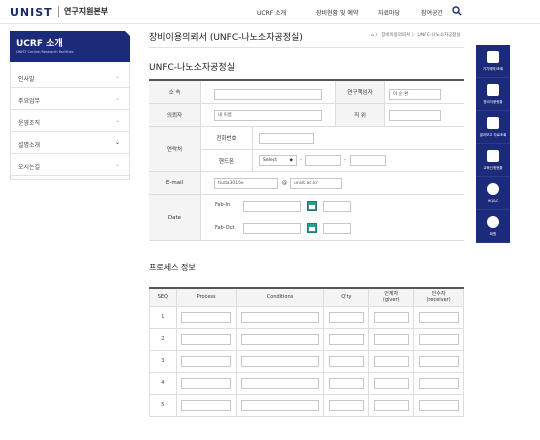 The height and width of the screenshot is (440, 540). Describe the element at coordinates (272, 206) in the screenshot. I see `fab-in-date-input` at that location.